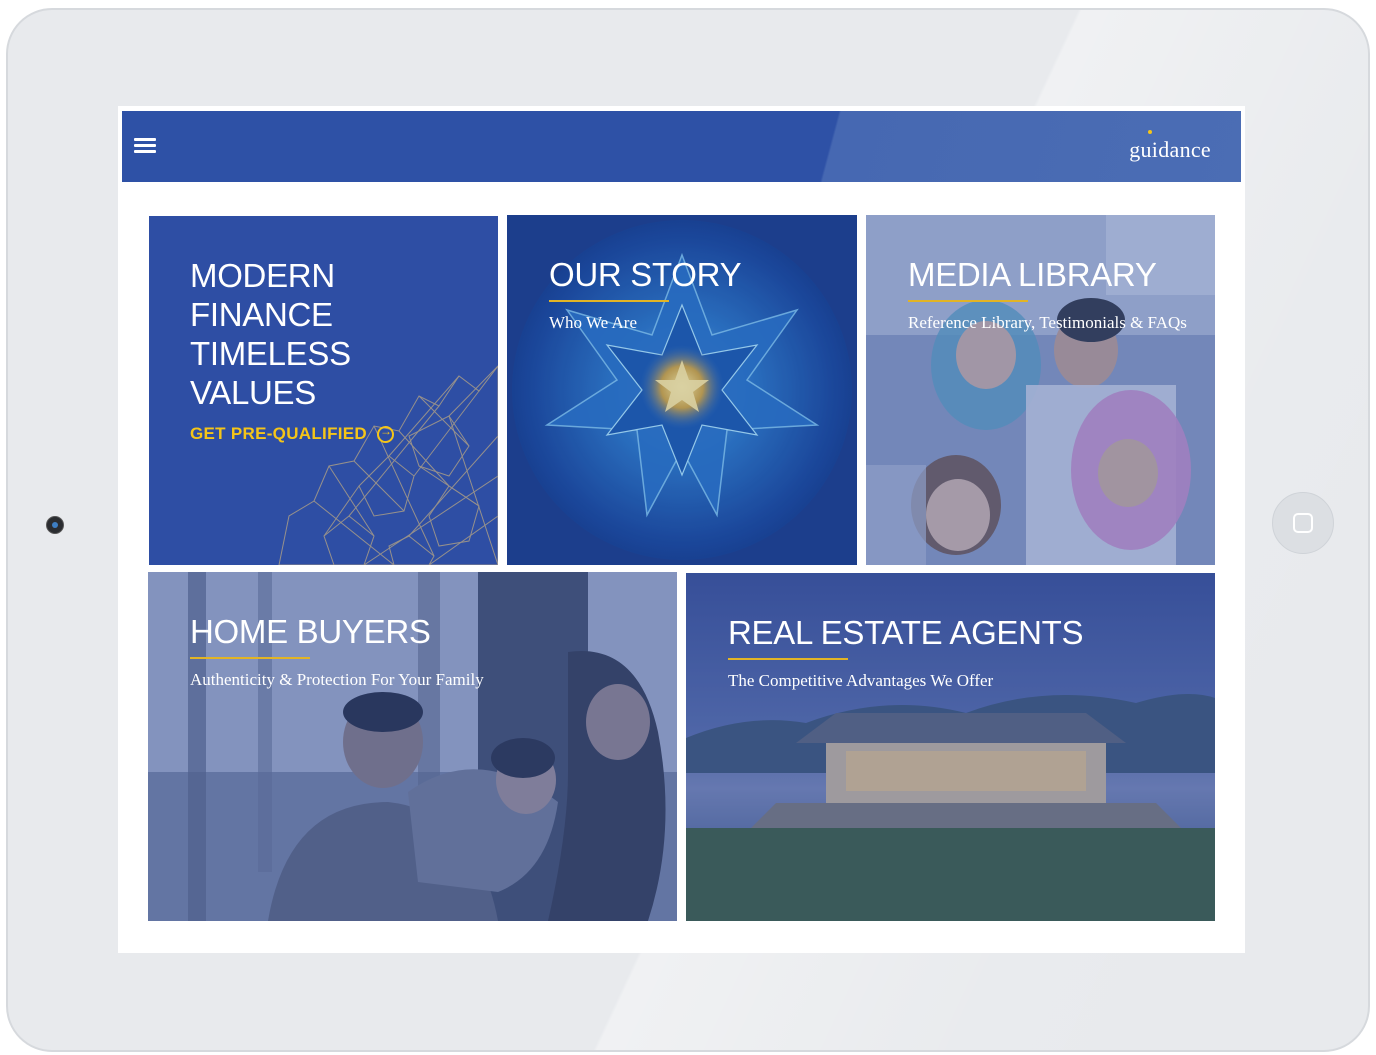 The height and width of the screenshot is (1055, 1376). What do you see at coordinates (278, 433) in the screenshot?
I see `get-prequalified-label: GET PRE-QUALIFIED` at bounding box center [278, 433].